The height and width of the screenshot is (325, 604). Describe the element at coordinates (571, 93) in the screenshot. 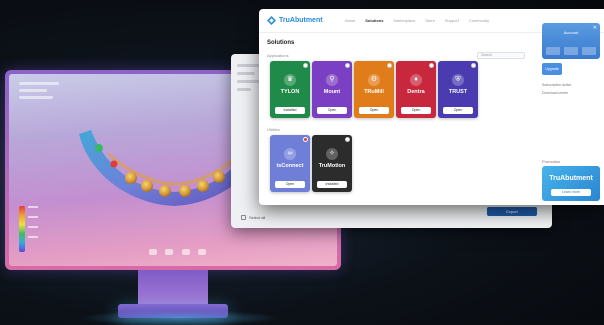

I see `download-link: Download center` at that location.